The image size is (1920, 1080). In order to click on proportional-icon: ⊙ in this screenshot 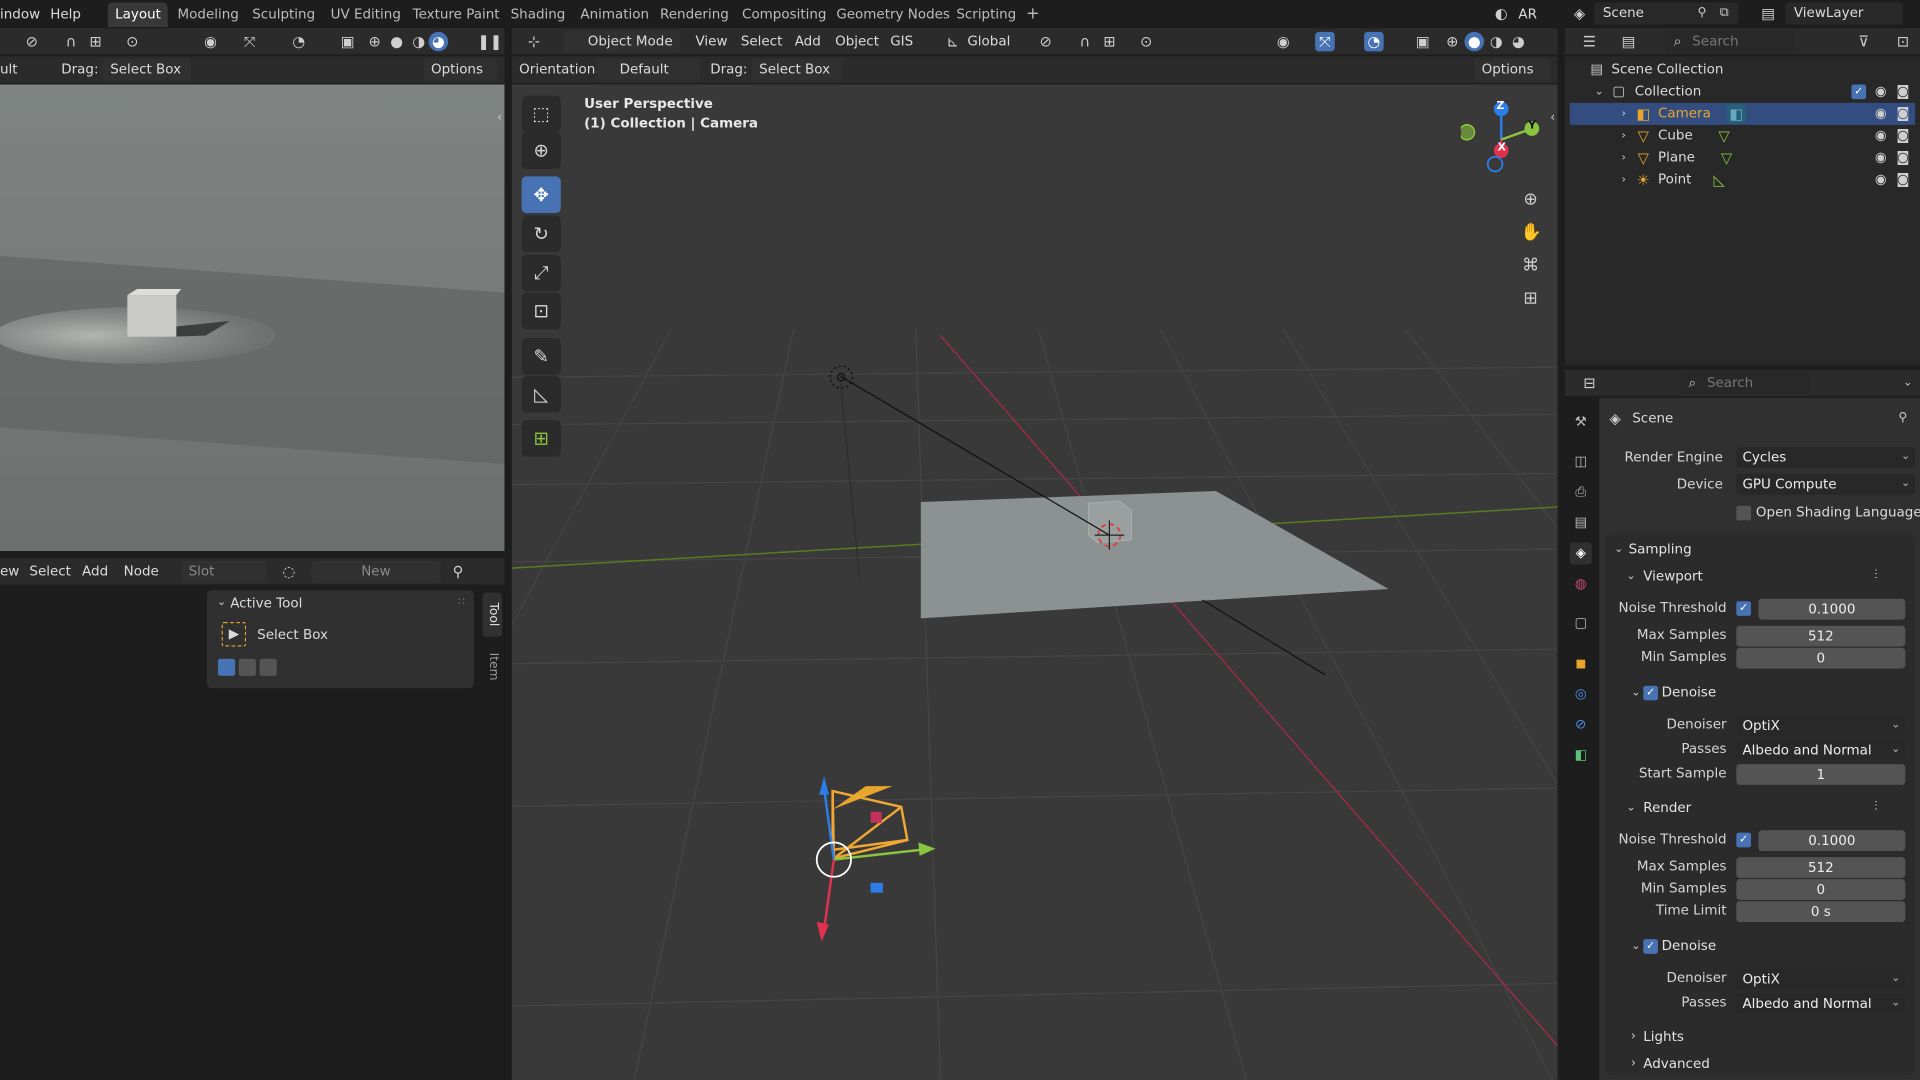, I will do `click(132, 42)`.